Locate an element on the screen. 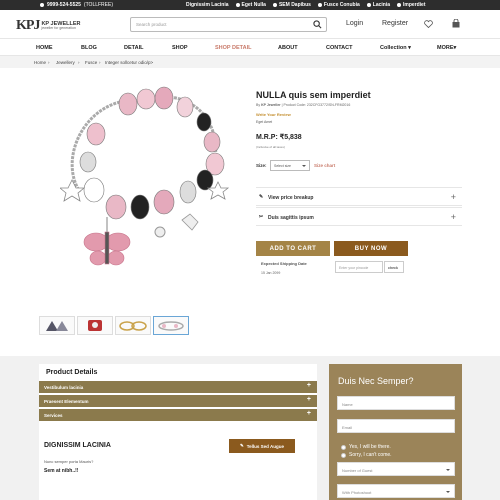  details-bar: Praesent Elementum + is located at coordinates (178, 401).